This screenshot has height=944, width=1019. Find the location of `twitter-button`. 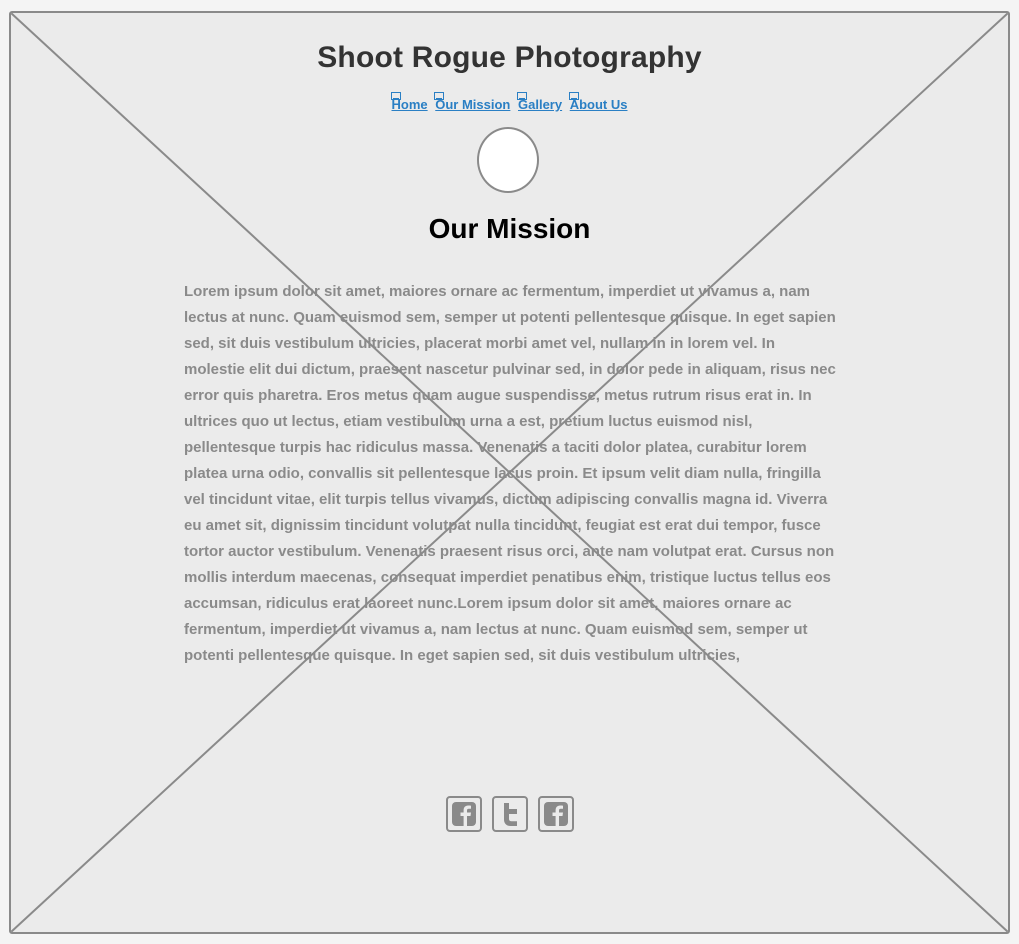

twitter-button is located at coordinates (509, 814).